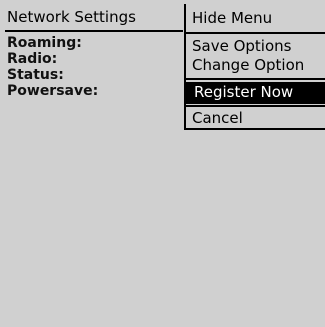  What do you see at coordinates (255, 19) in the screenshot?
I see `menu-item-hide-menu: Hide Menu` at bounding box center [255, 19].